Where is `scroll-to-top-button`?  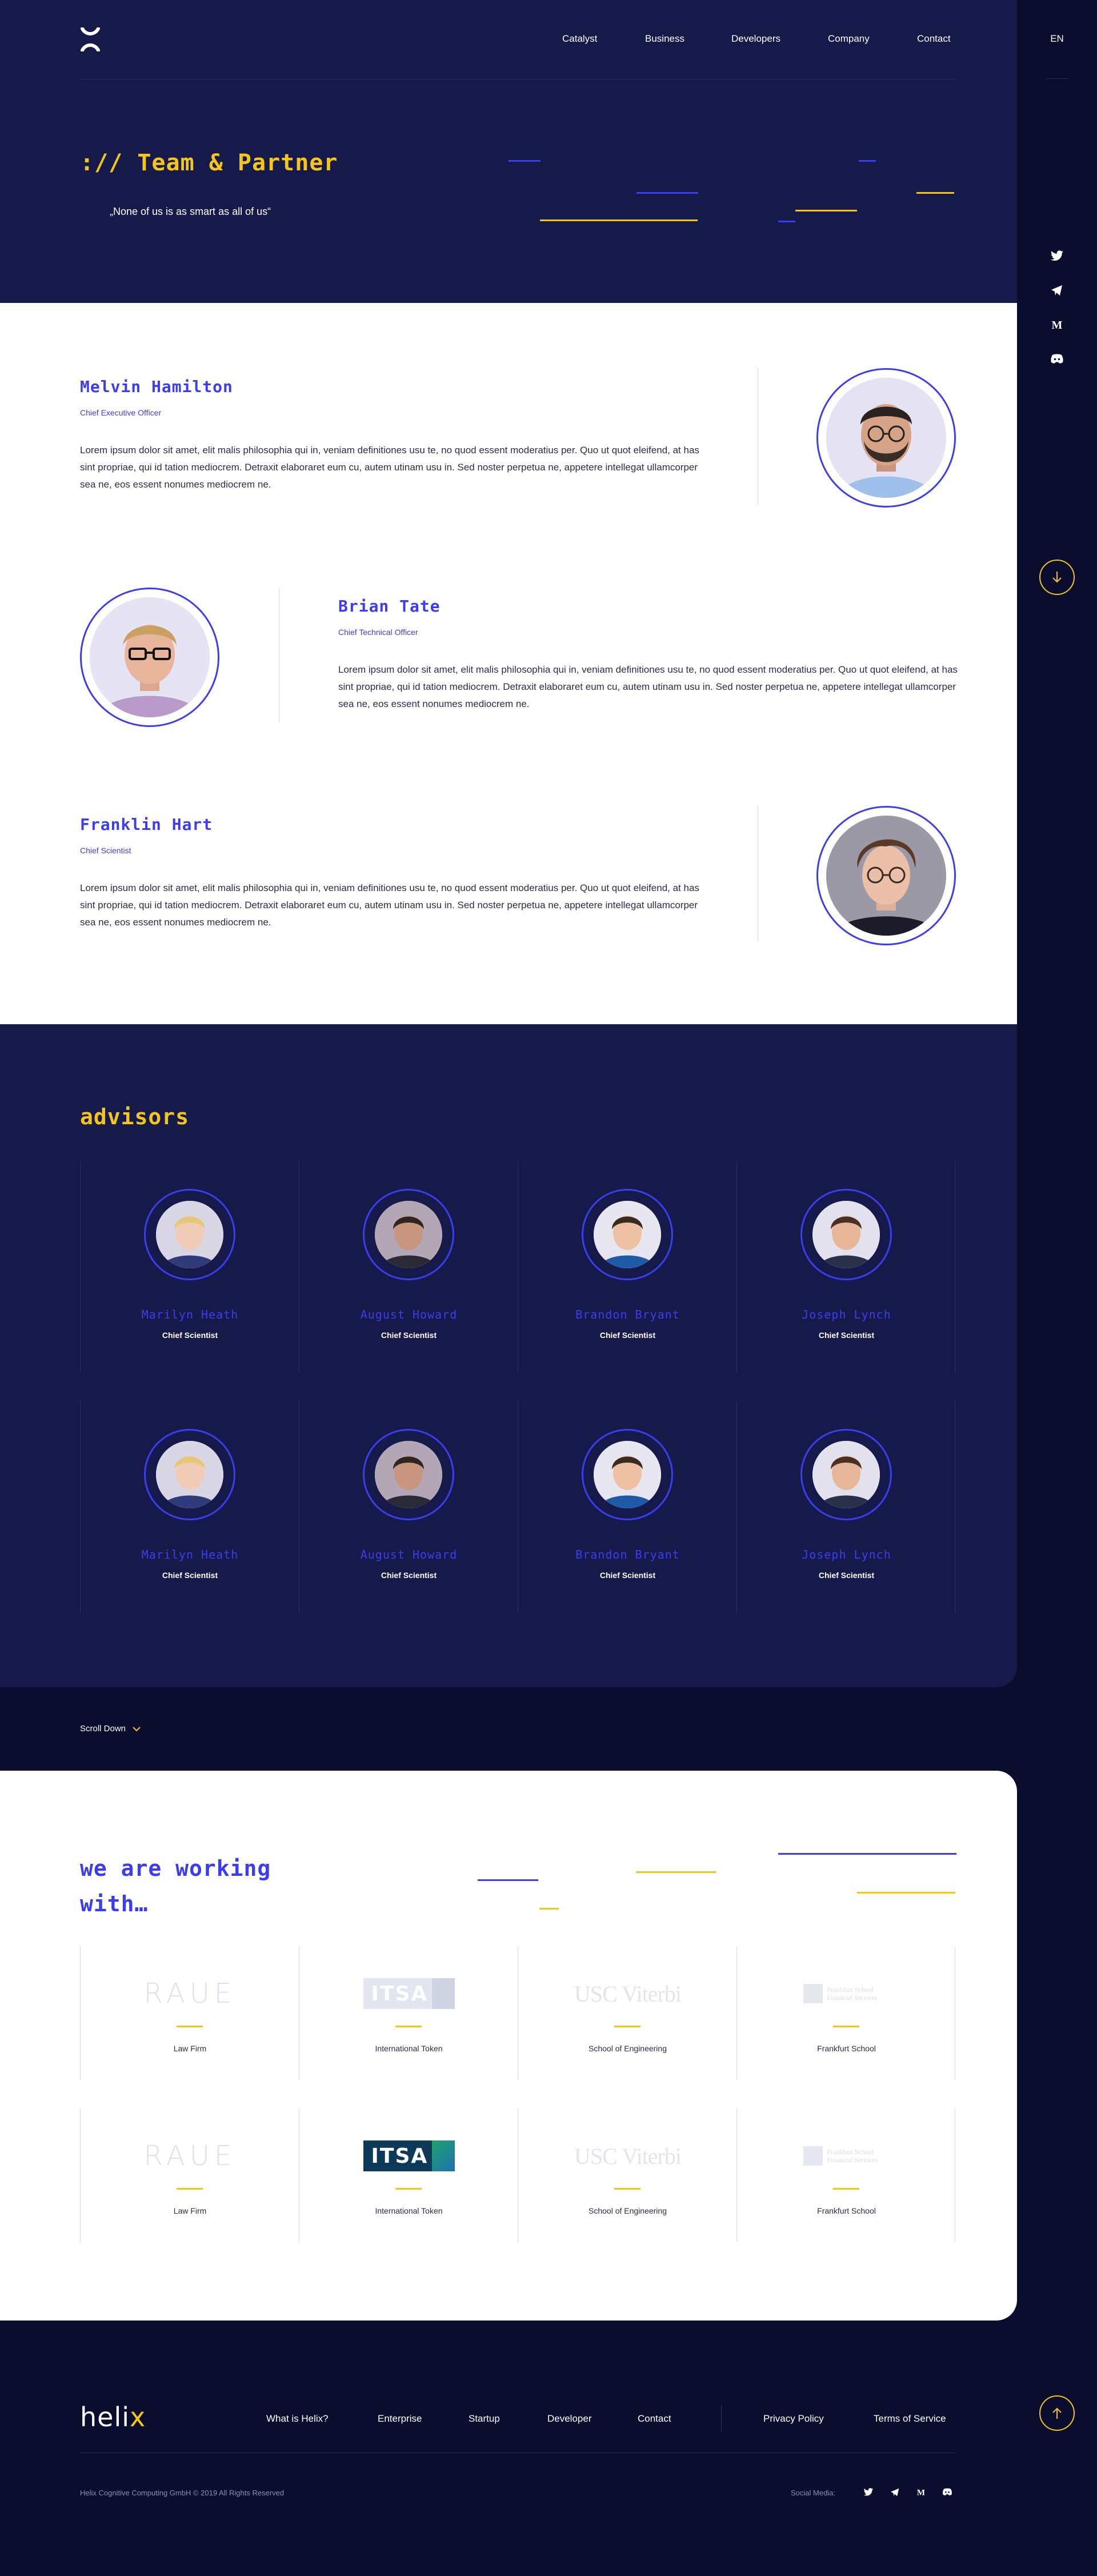 scroll-to-top-button is located at coordinates (1057, 2413).